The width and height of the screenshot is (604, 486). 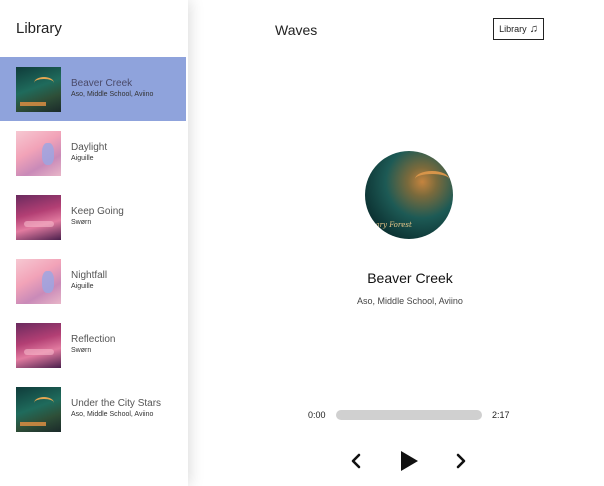 I want to click on song-name: Reflection, so click(x=93, y=339).